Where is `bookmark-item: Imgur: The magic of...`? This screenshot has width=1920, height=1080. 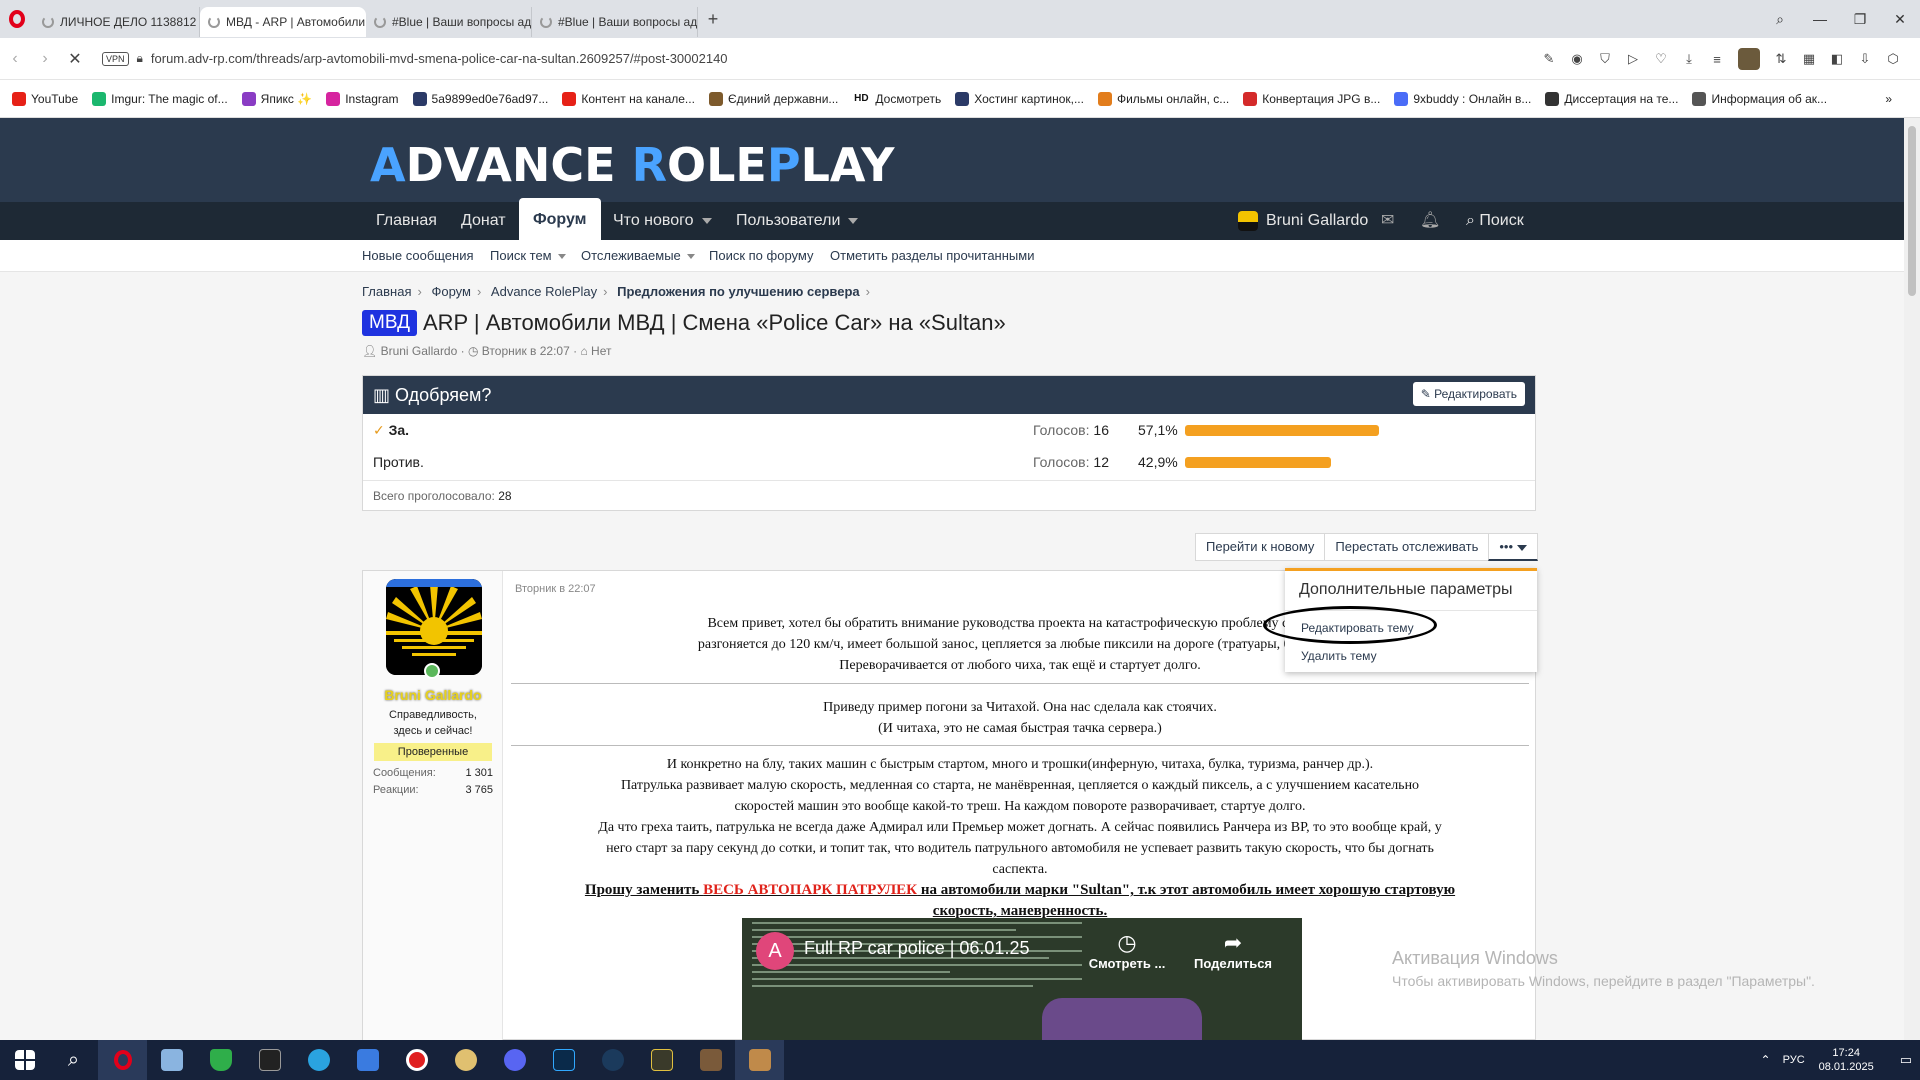
bookmark-item: Imgur: The magic of... is located at coordinates (160, 98).